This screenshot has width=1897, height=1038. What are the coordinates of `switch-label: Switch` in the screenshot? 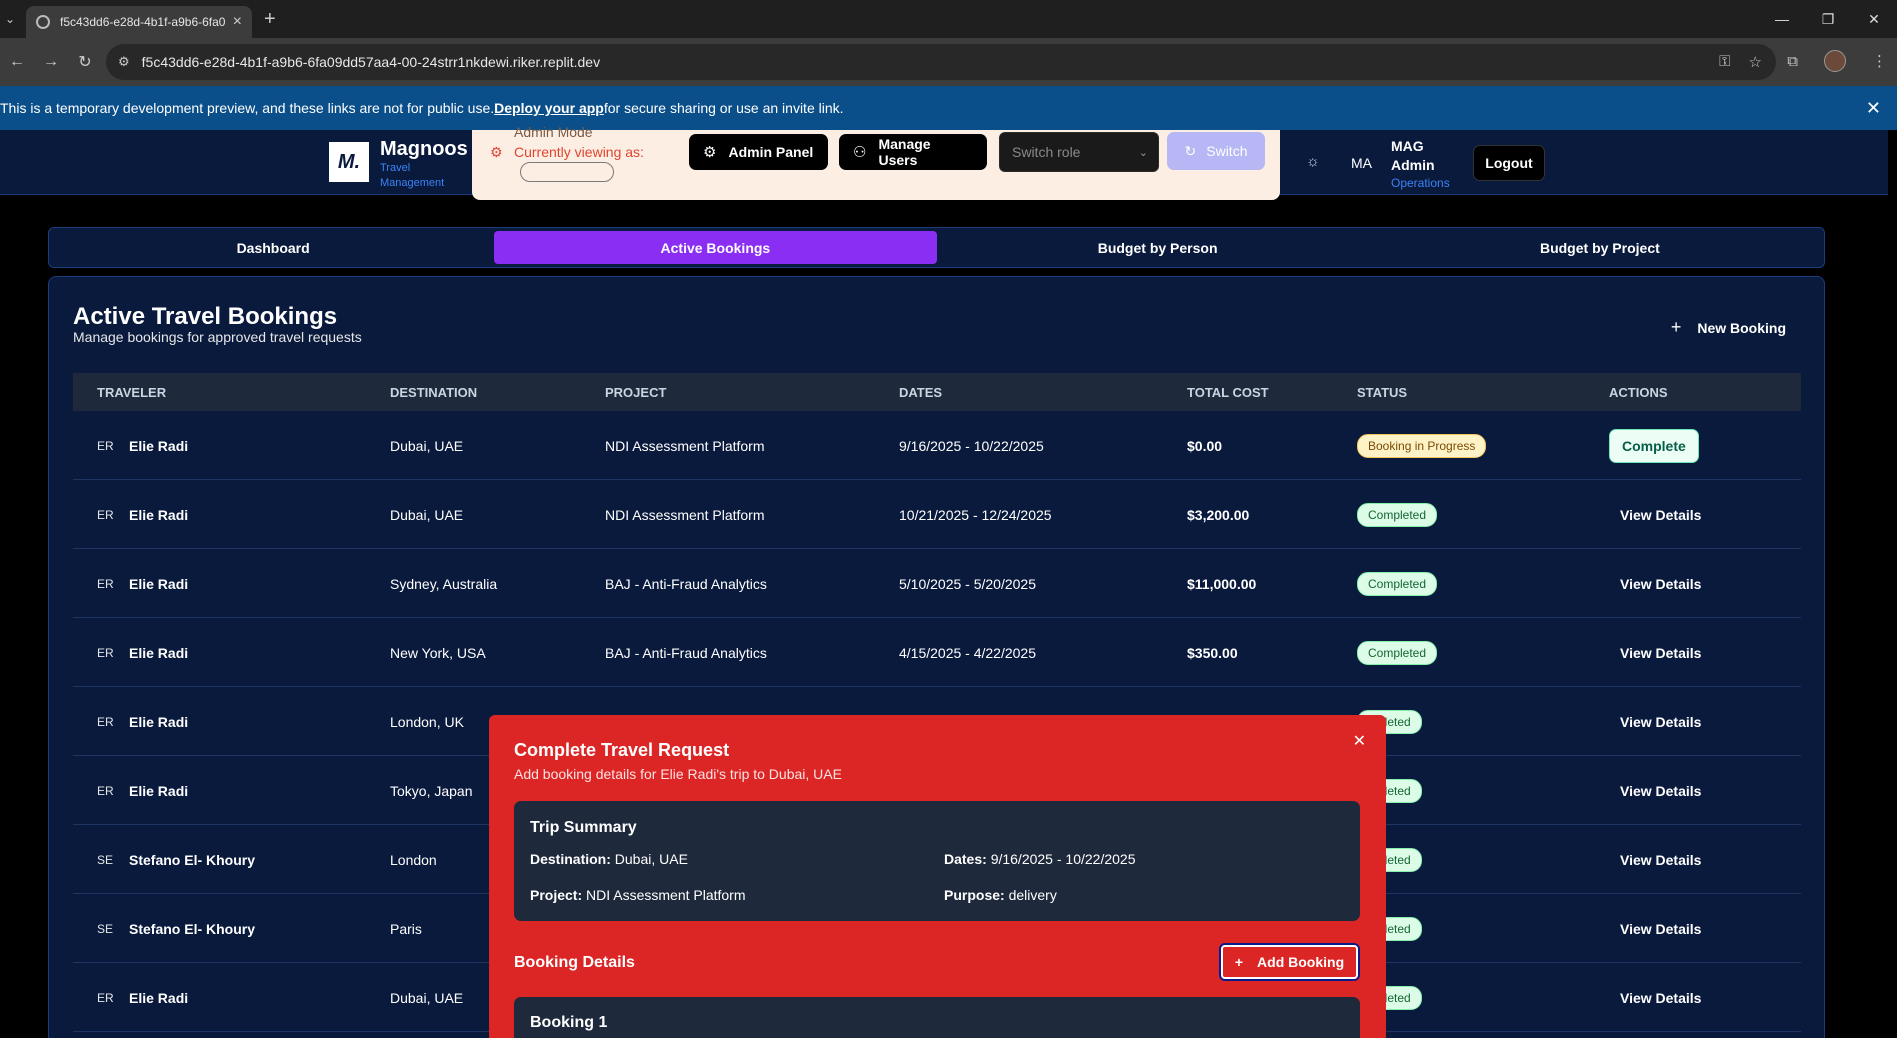 It's located at (1227, 151).